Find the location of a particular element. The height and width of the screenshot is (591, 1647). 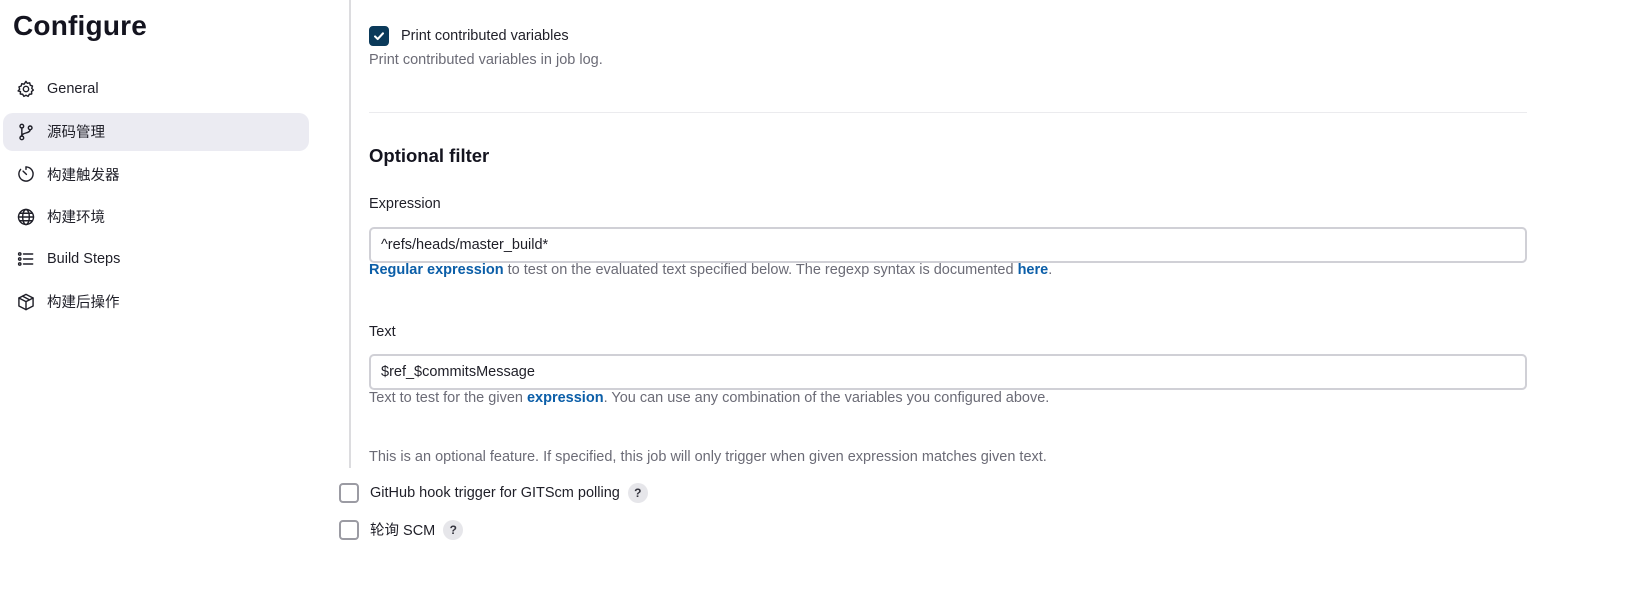

sidebar-item-label: 构建触发器 is located at coordinates (83, 175).